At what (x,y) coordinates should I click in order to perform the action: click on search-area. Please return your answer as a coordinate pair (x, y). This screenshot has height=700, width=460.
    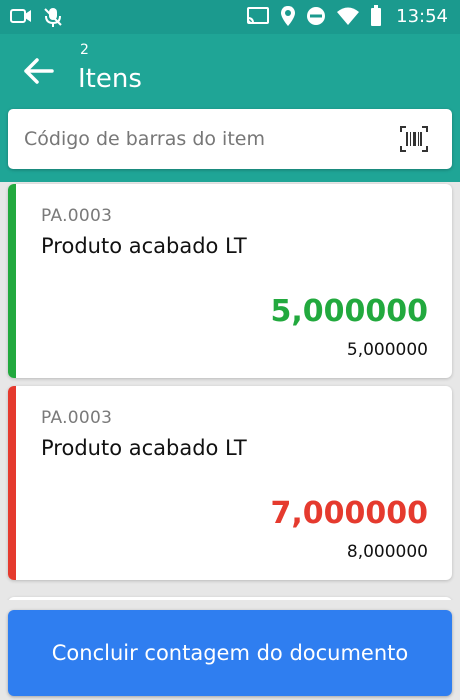
    Looking at the image, I should click on (230, 145).